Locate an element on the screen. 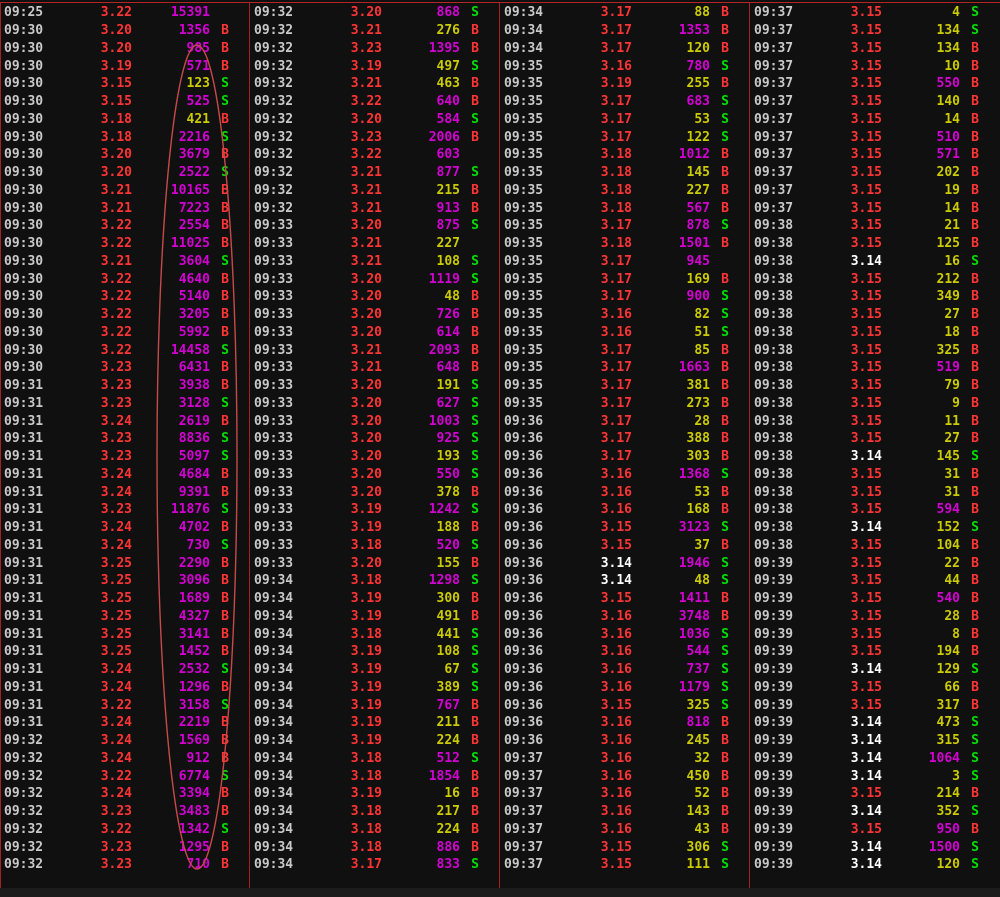 This screenshot has width=1000, height=897. tick-row: 09:39 3.15 540 B is located at coordinates (875, 599).